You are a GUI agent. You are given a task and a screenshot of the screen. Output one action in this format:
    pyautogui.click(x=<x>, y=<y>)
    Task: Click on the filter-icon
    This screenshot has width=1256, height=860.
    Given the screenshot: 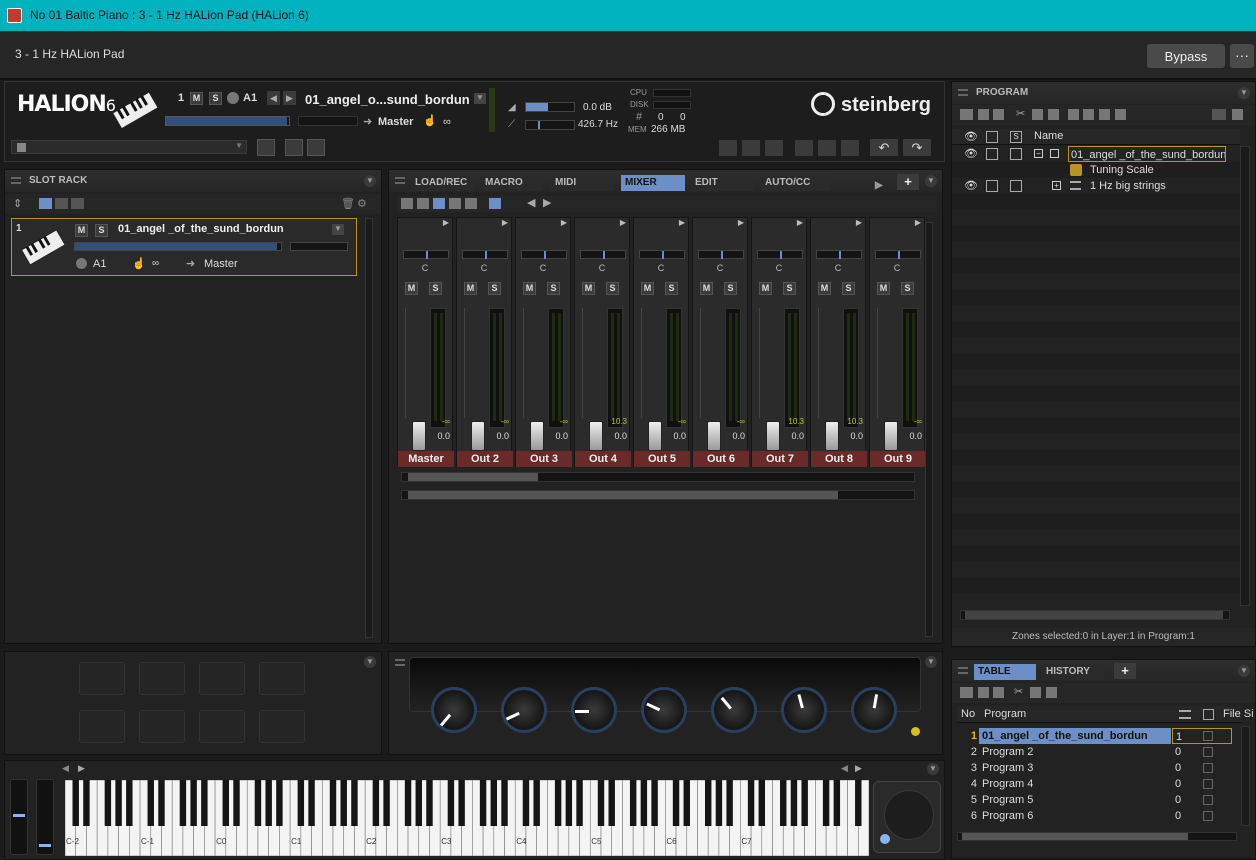 What is the action you would take?
    pyautogui.click(x=1120, y=114)
    